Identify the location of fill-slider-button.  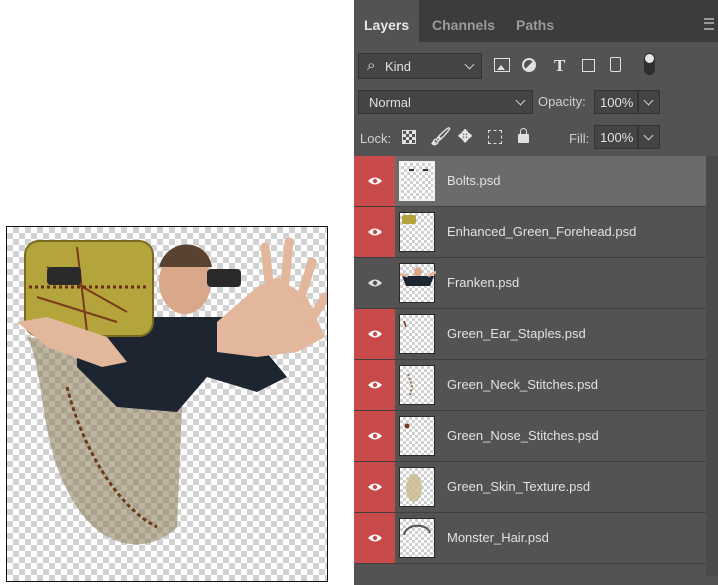
(649, 137).